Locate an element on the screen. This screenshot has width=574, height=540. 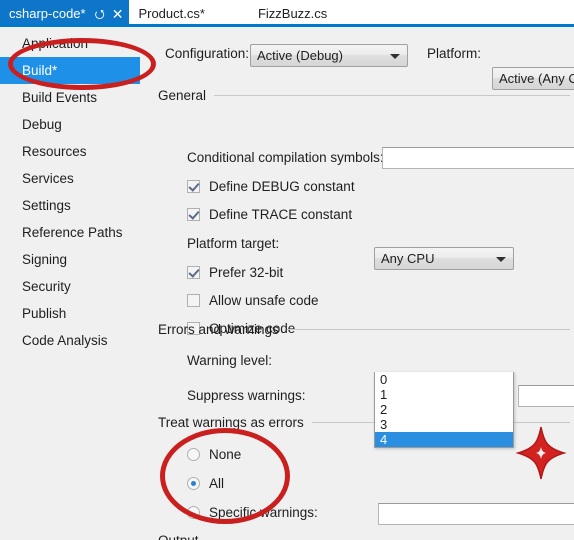
pin-icon: ⭯ is located at coordinates (100, 14).